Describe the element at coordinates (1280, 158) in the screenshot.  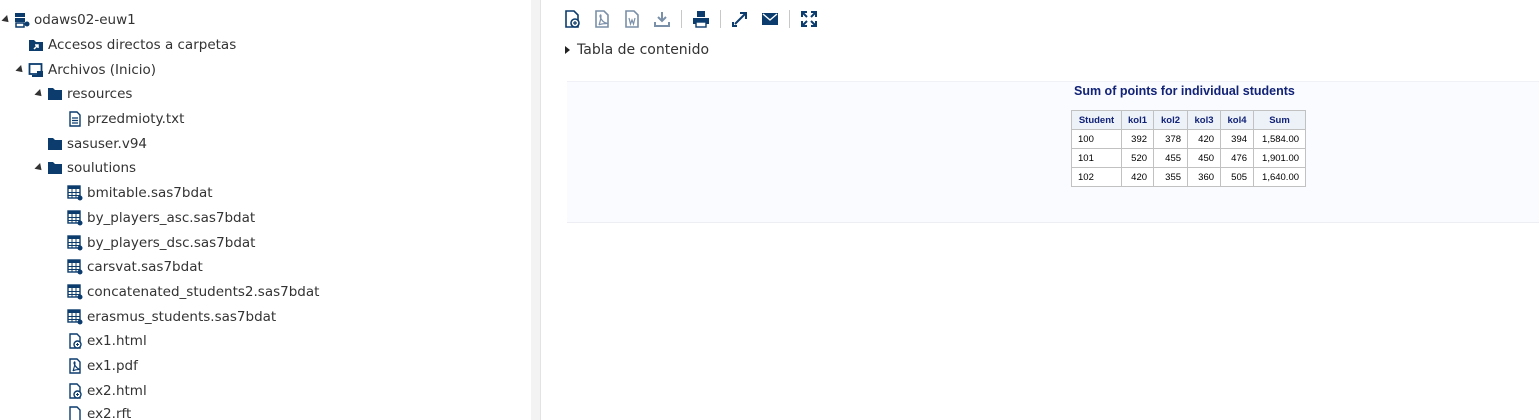
I see `table-cell: 1,901.00` at that location.